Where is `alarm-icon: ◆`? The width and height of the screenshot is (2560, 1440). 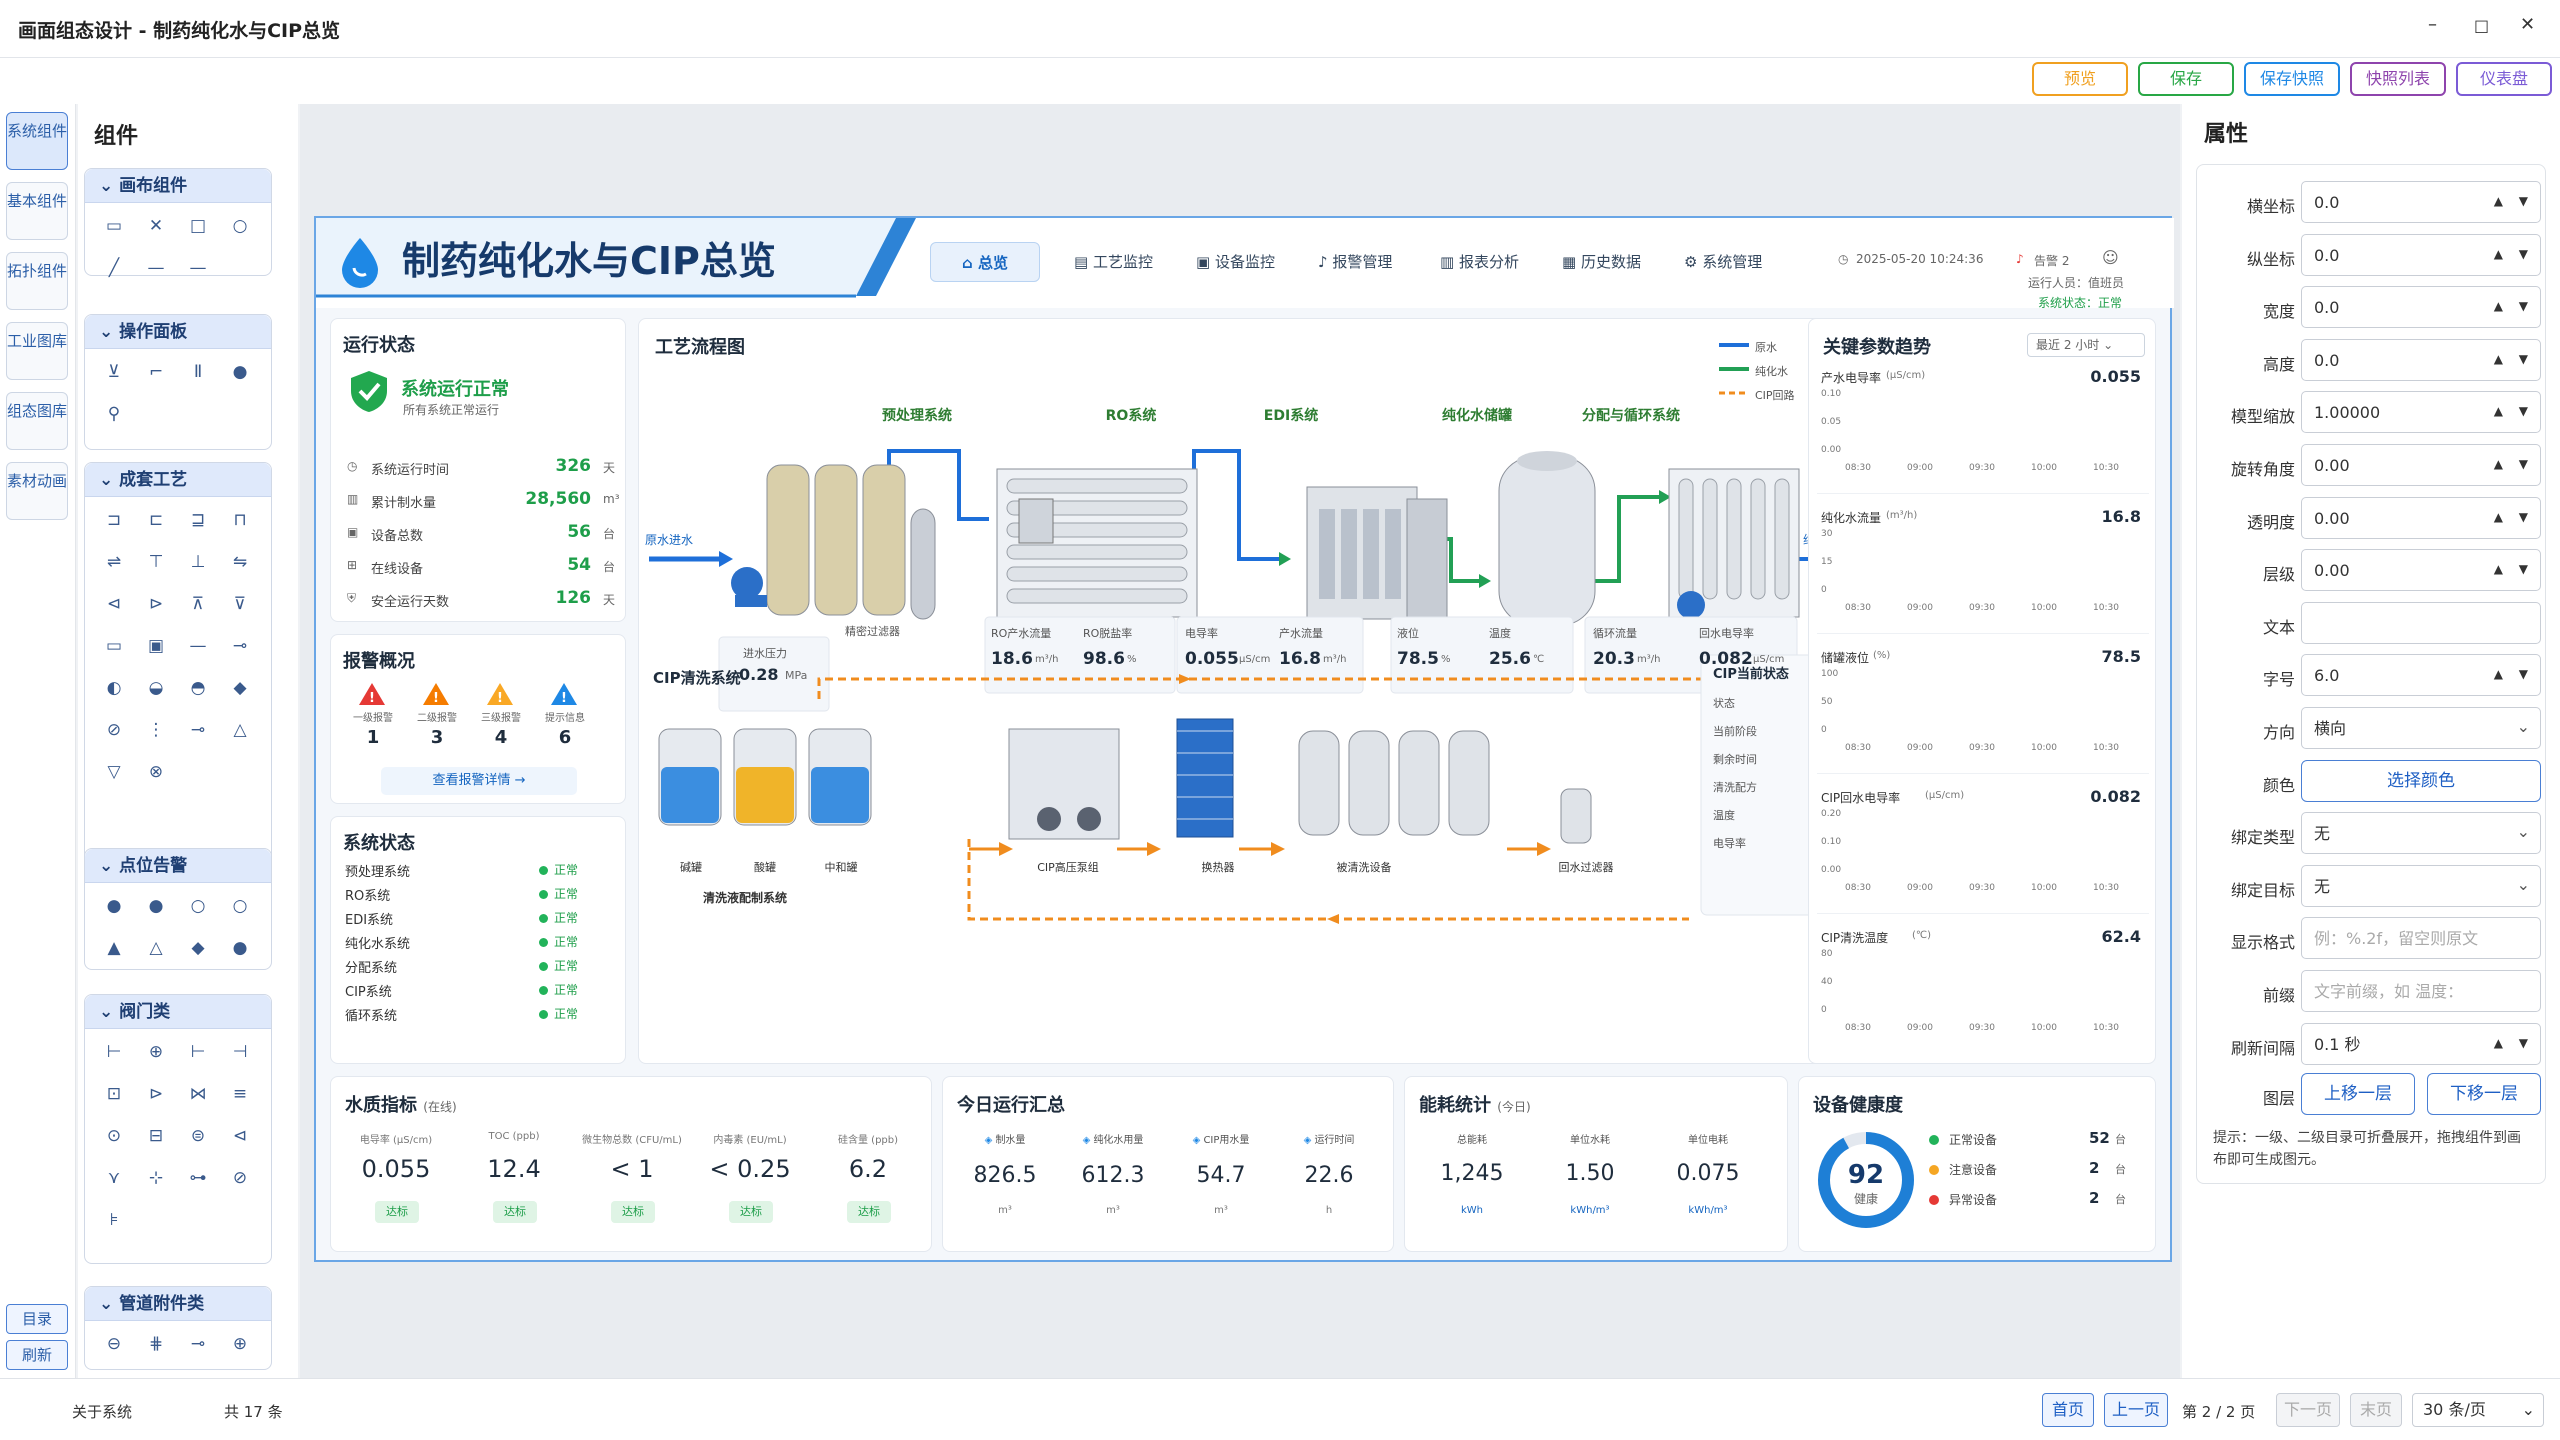
alarm-icon: ◆ is located at coordinates (198, 948).